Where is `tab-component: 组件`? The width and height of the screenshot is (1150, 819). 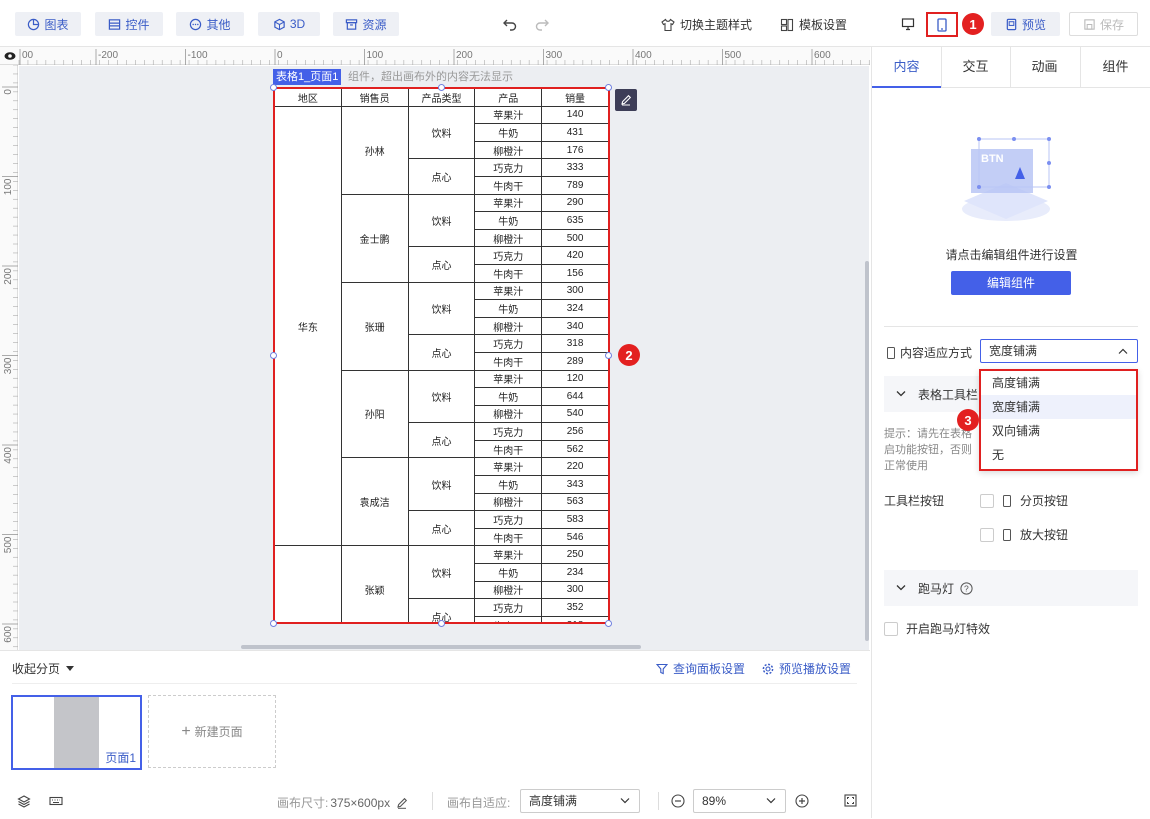
tab-component: 组件 is located at coordinates (1115, 67).